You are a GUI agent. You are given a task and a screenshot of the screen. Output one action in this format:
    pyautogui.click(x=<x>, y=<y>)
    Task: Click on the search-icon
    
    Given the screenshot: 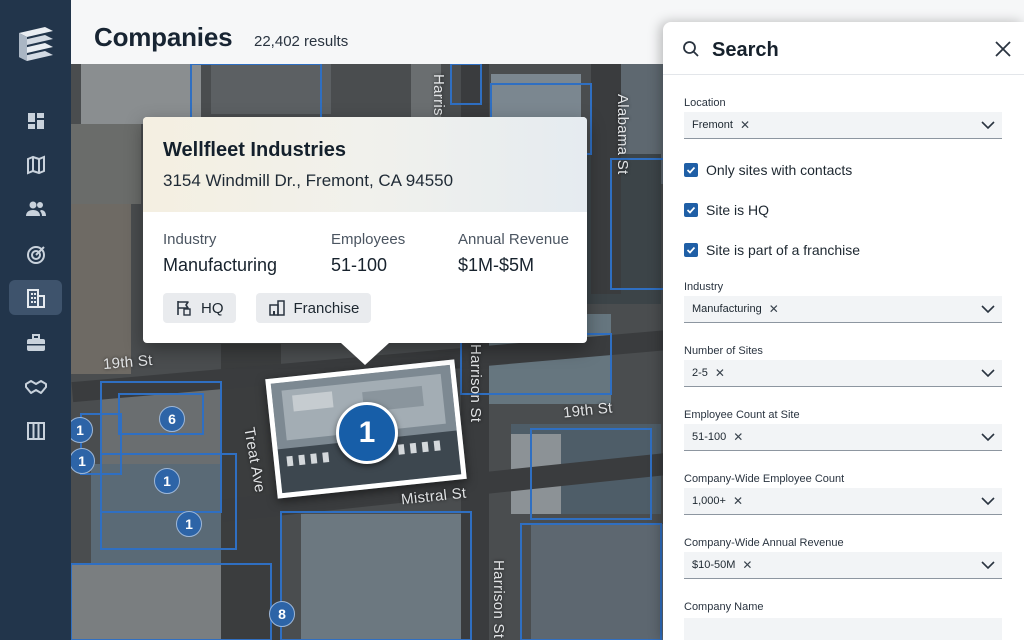 What is the action you would take?
    pyautogui.click(x=691, y=49)
    